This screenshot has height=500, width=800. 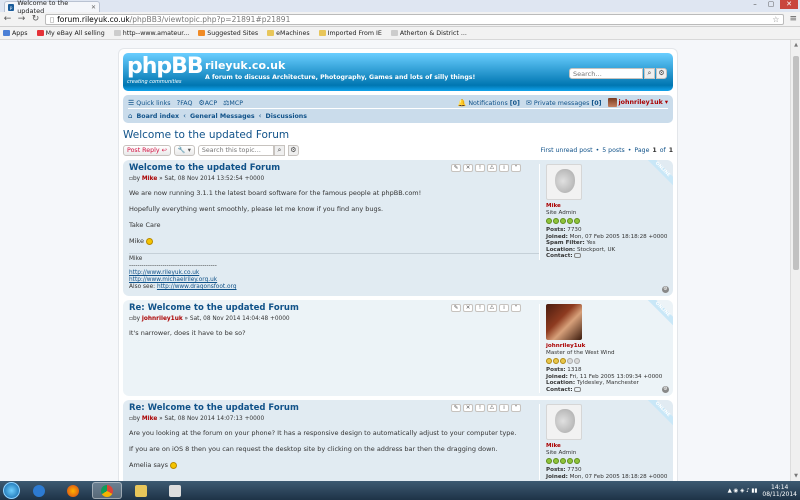 I want to click on acp-link: ⚙ACP, so click(x=207, y=103).